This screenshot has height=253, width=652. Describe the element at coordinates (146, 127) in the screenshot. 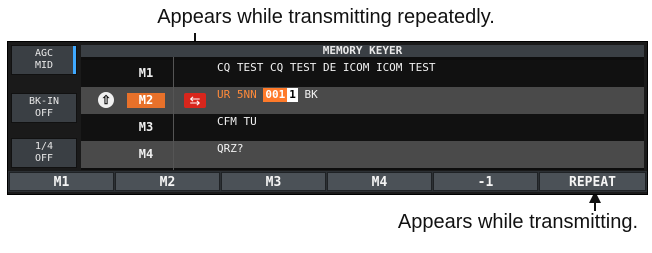

I see `memory-key-label: M3` at that location.